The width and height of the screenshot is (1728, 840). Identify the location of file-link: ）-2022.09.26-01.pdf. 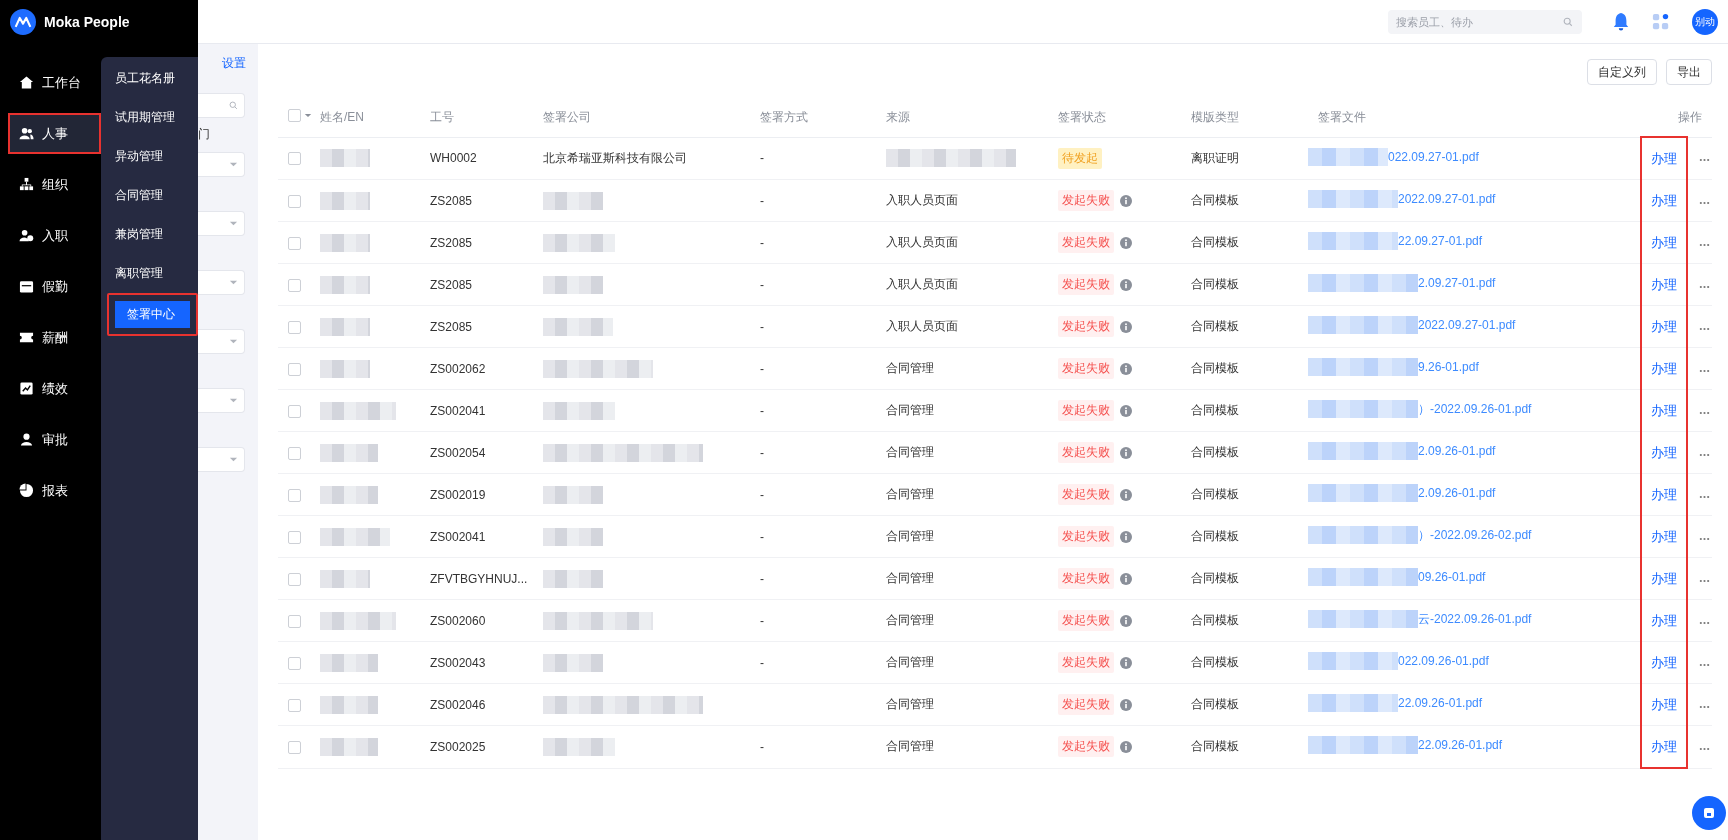
(1475, 409).